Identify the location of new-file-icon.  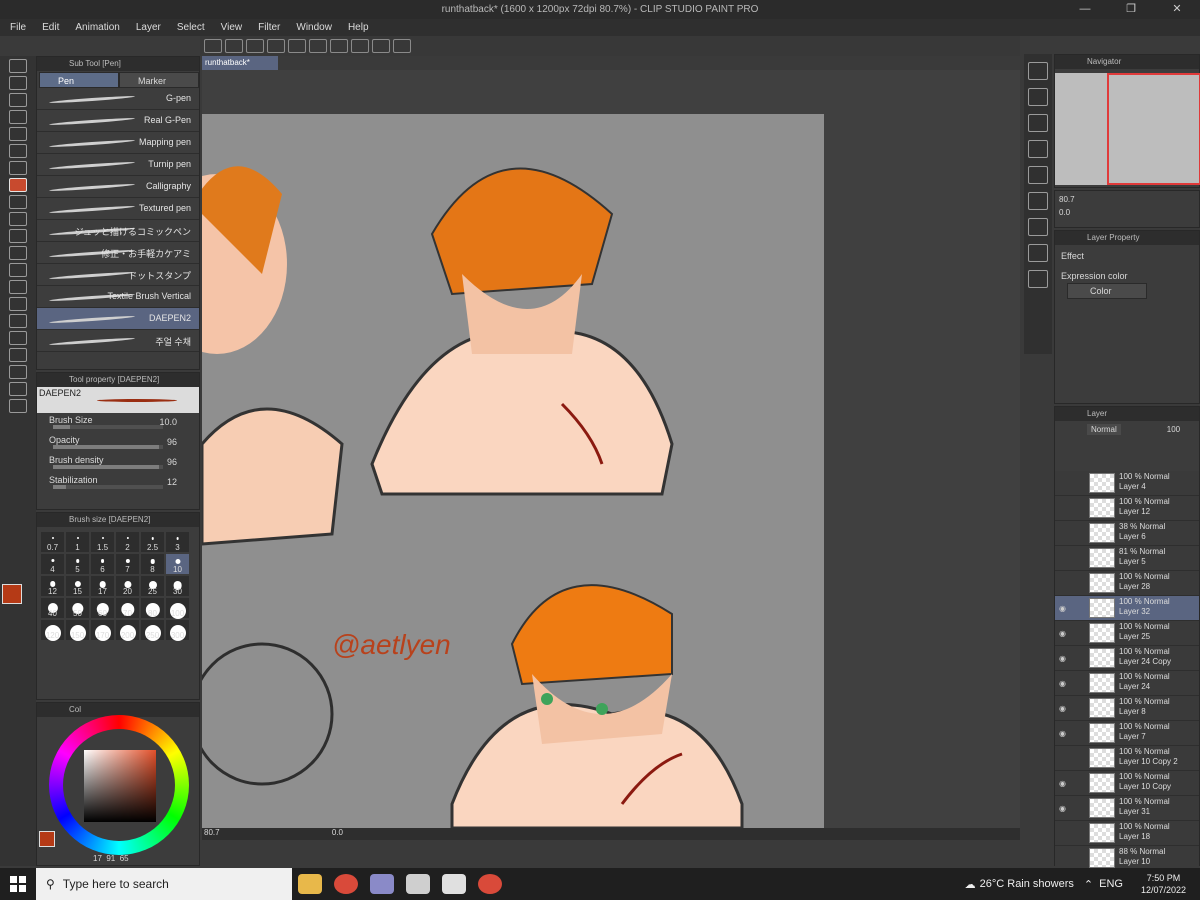
(213, 46).